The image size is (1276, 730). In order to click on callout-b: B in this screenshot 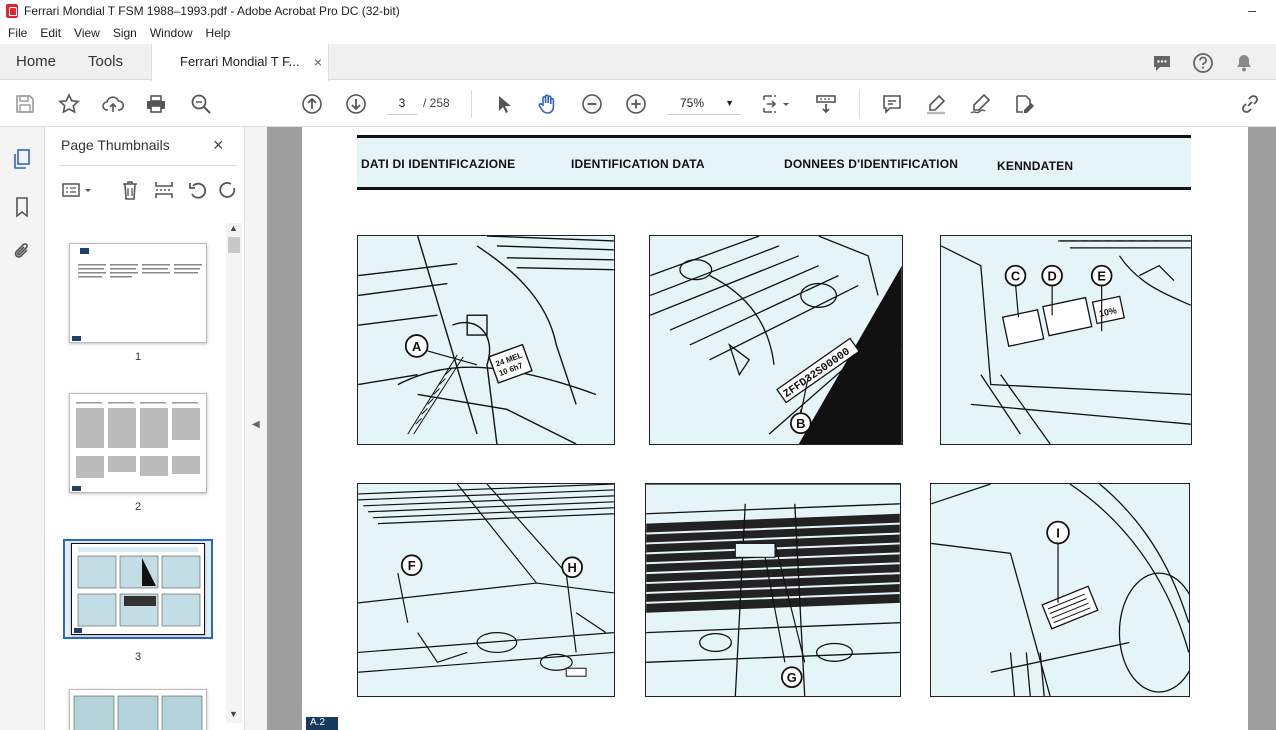, I will do `click(800, 423)`.